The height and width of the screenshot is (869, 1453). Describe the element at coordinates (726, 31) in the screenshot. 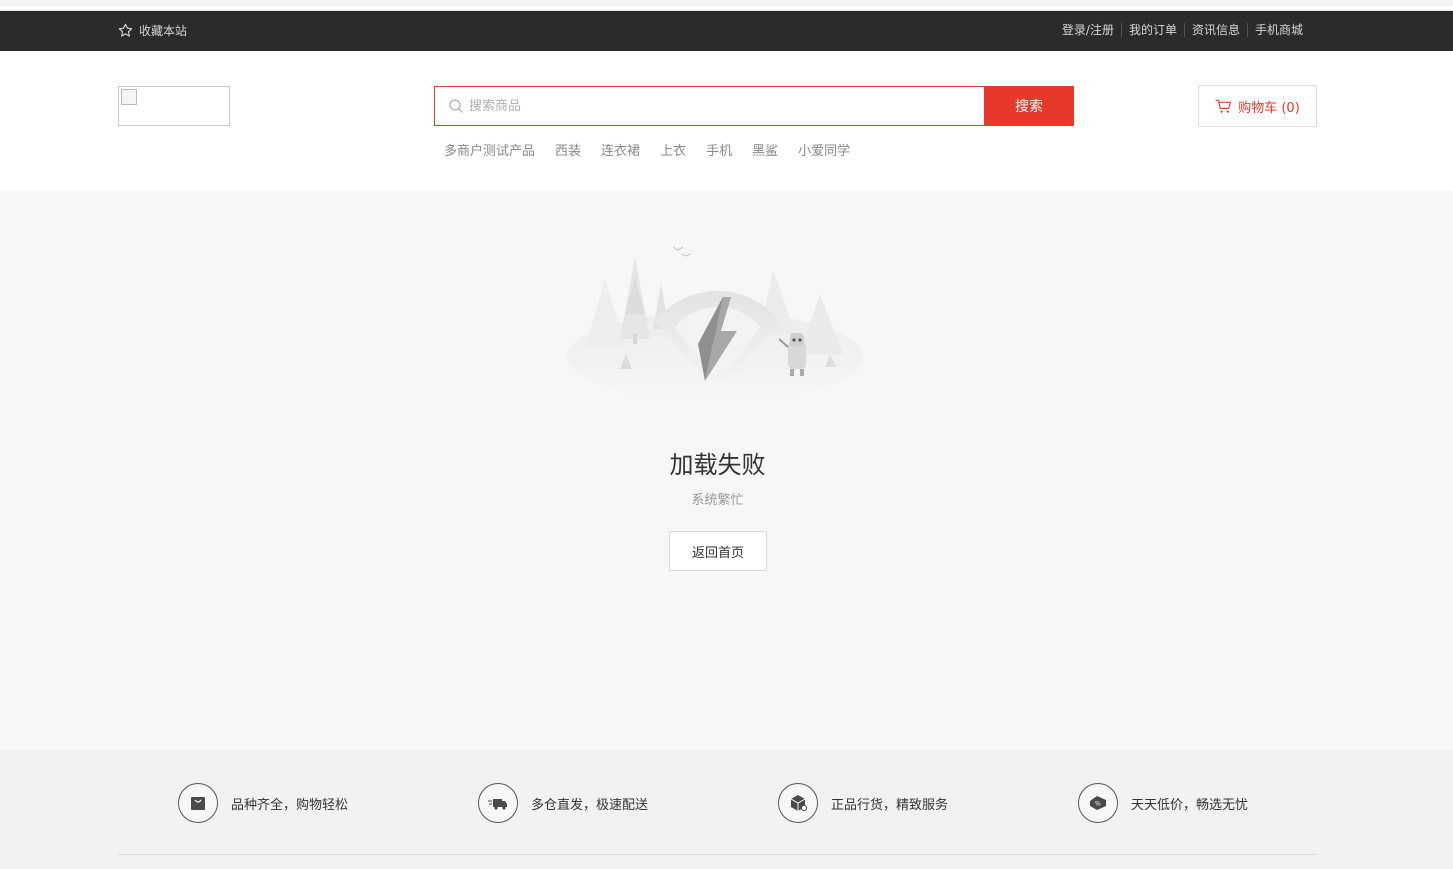

I see `top-bar: 收藏本站 登录/注册 我的订单 资讯信息 手机商城` at that location.